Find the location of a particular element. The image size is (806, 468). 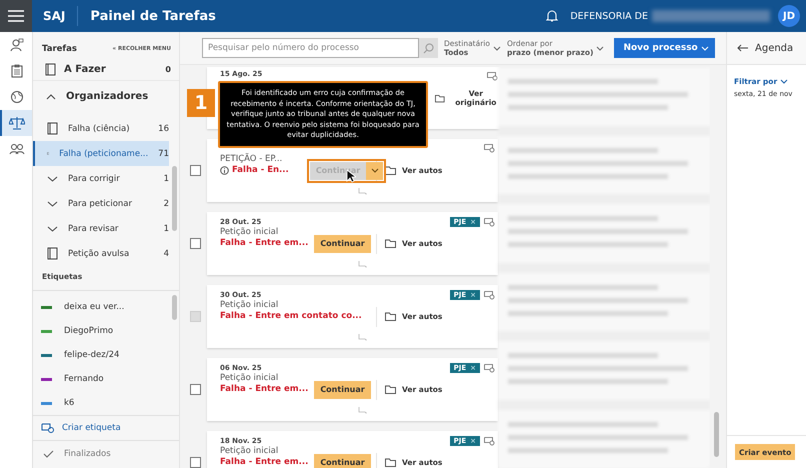

brand-name: SAJ is located at coordinates (54, 16).